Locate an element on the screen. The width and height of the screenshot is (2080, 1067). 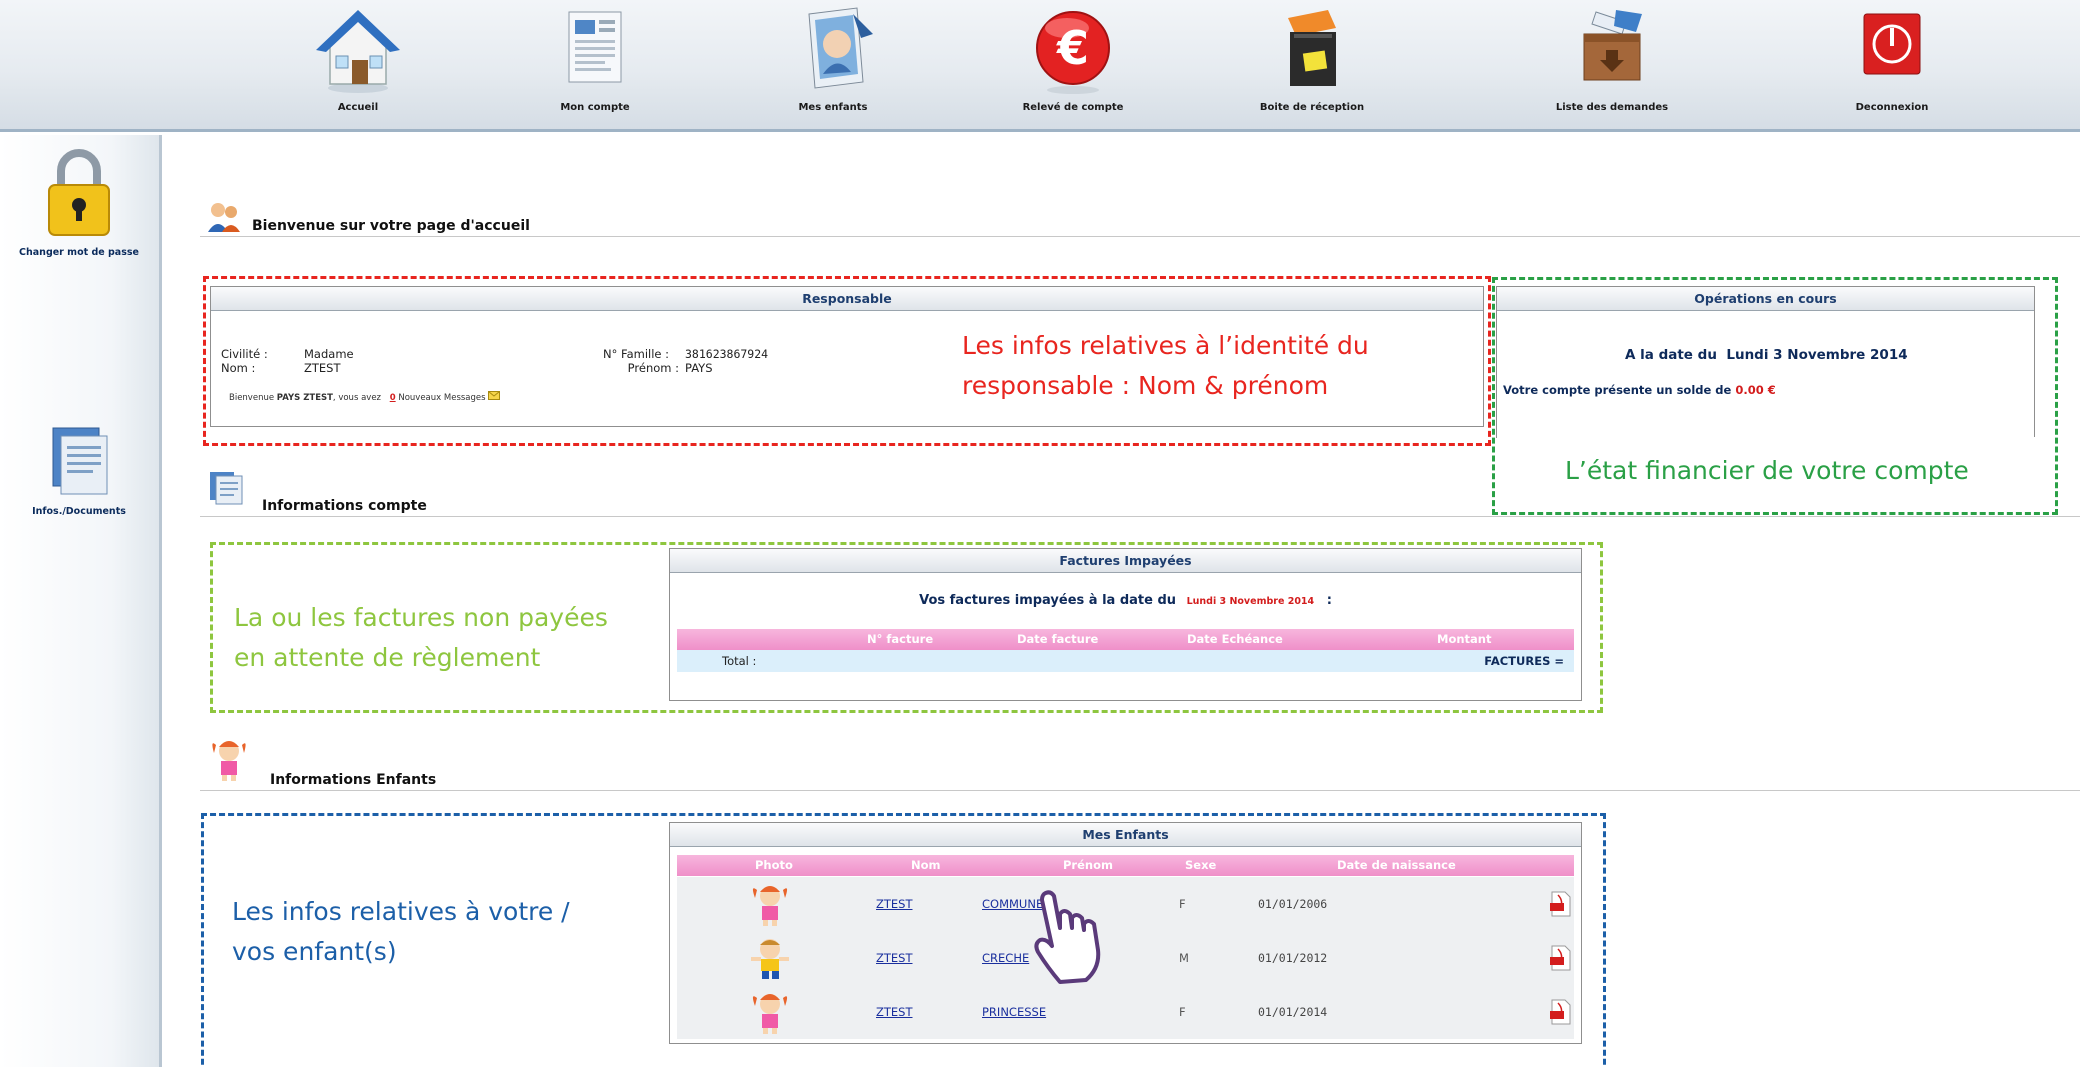
annotation-line: La ou les factures non payées is located at coordinates (421, 617).